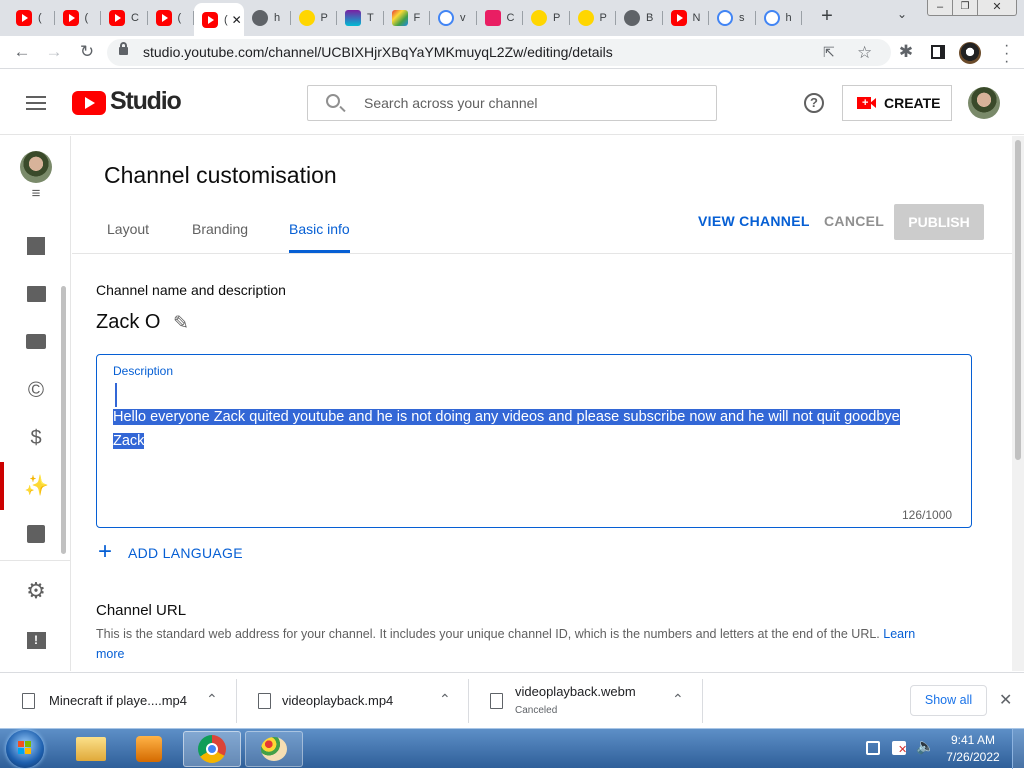  What do you see at coordinates (939, 222) in the screenshot?
I see `publish-button: PUBLISH` at bounding box center [939, 222].